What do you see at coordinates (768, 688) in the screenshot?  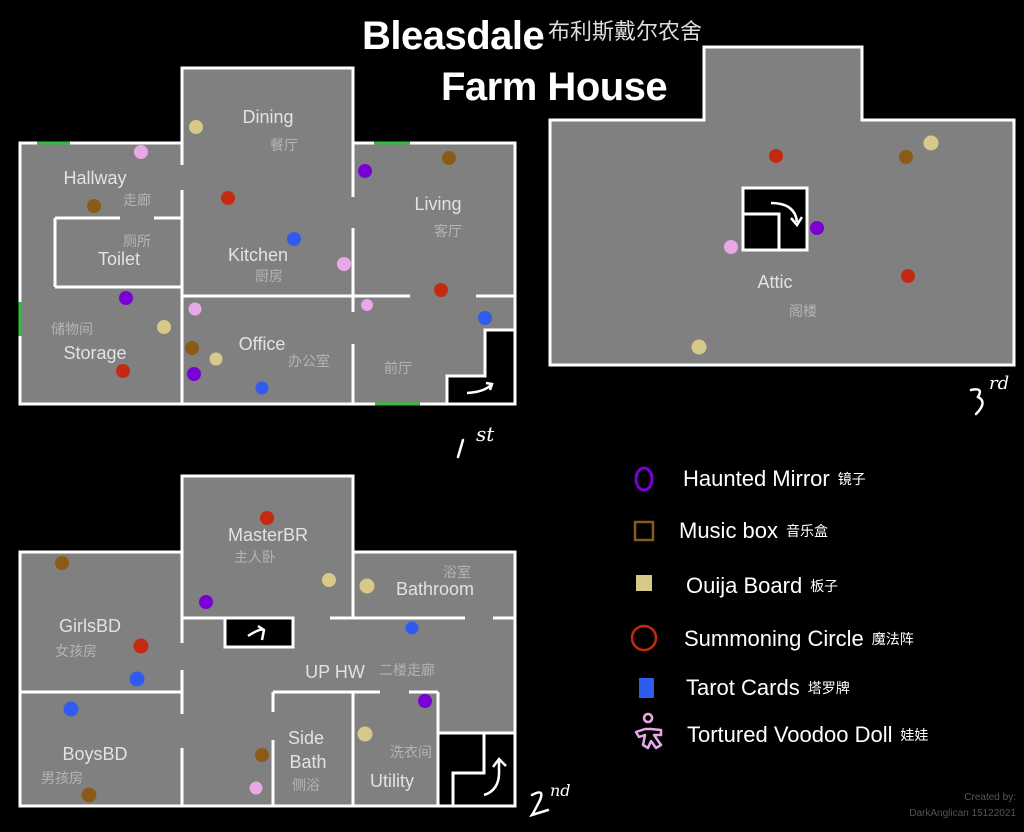 I see `legend-item-tarot-cards: Tarot Cards 塔罗牌` at bounding box center [768, 688].